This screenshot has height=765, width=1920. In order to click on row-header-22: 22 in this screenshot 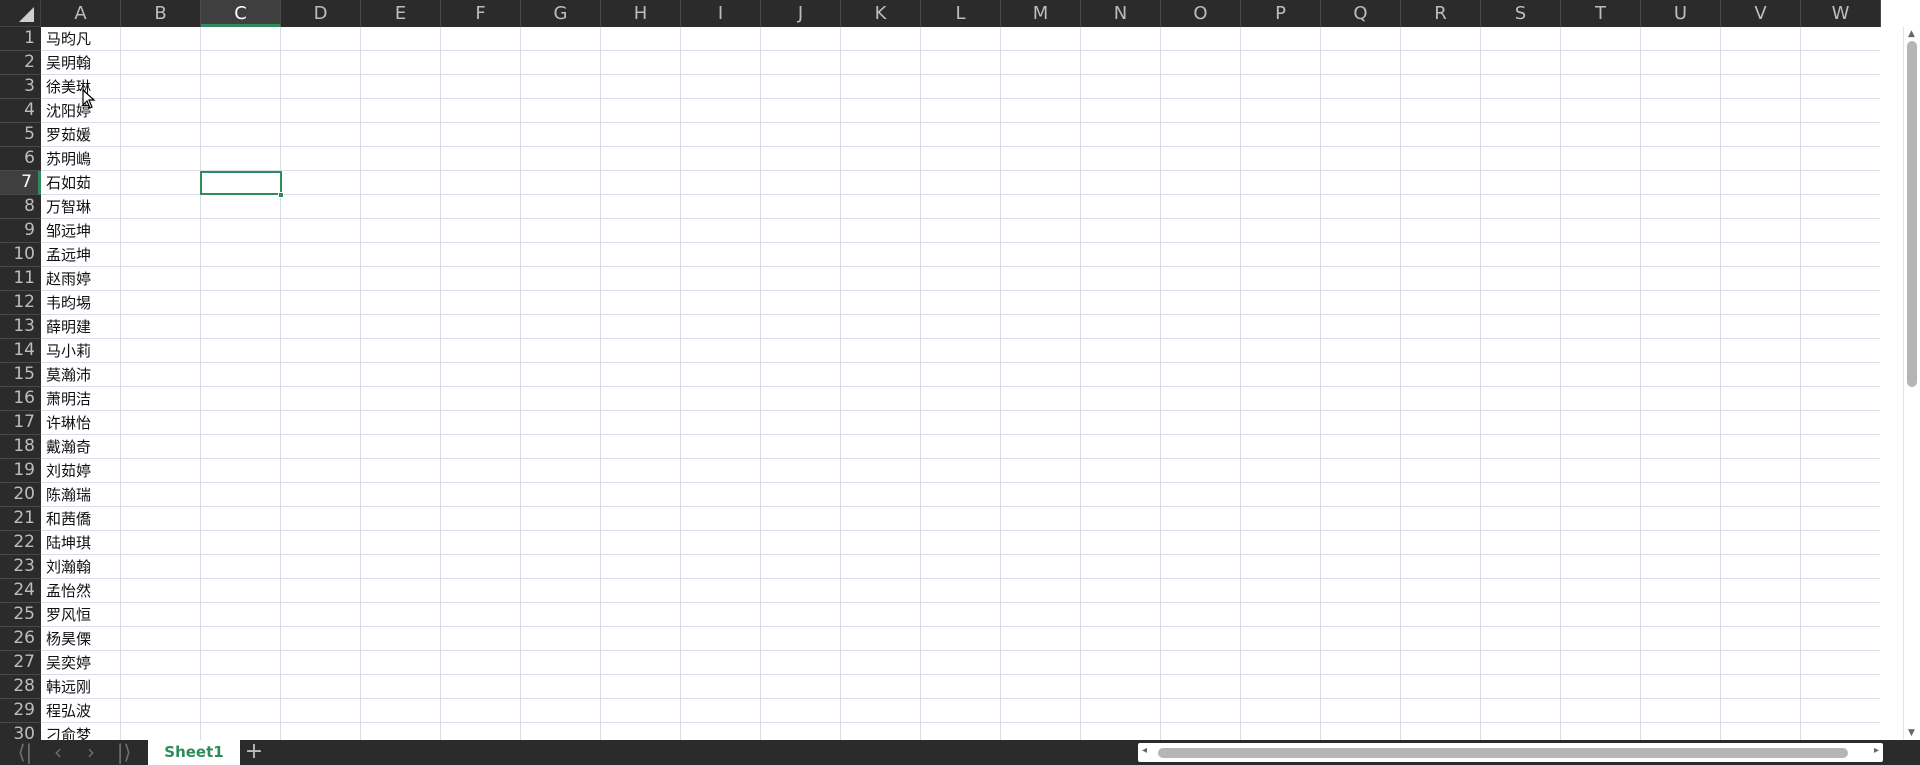, I will do `click(20, 543)`.